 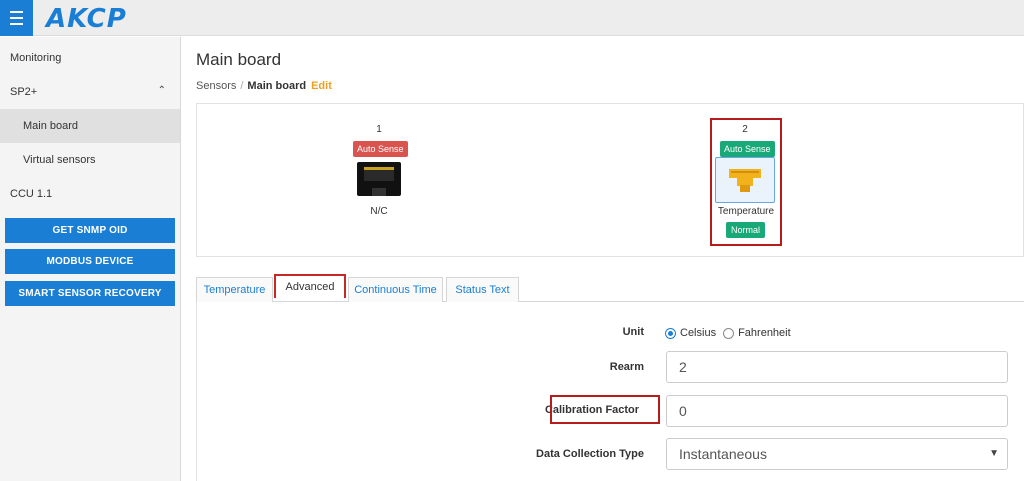 What do you see at coordinates (670, 333) in the screenshot?
I see `celsius-radio` at bounding box center [670, 333].